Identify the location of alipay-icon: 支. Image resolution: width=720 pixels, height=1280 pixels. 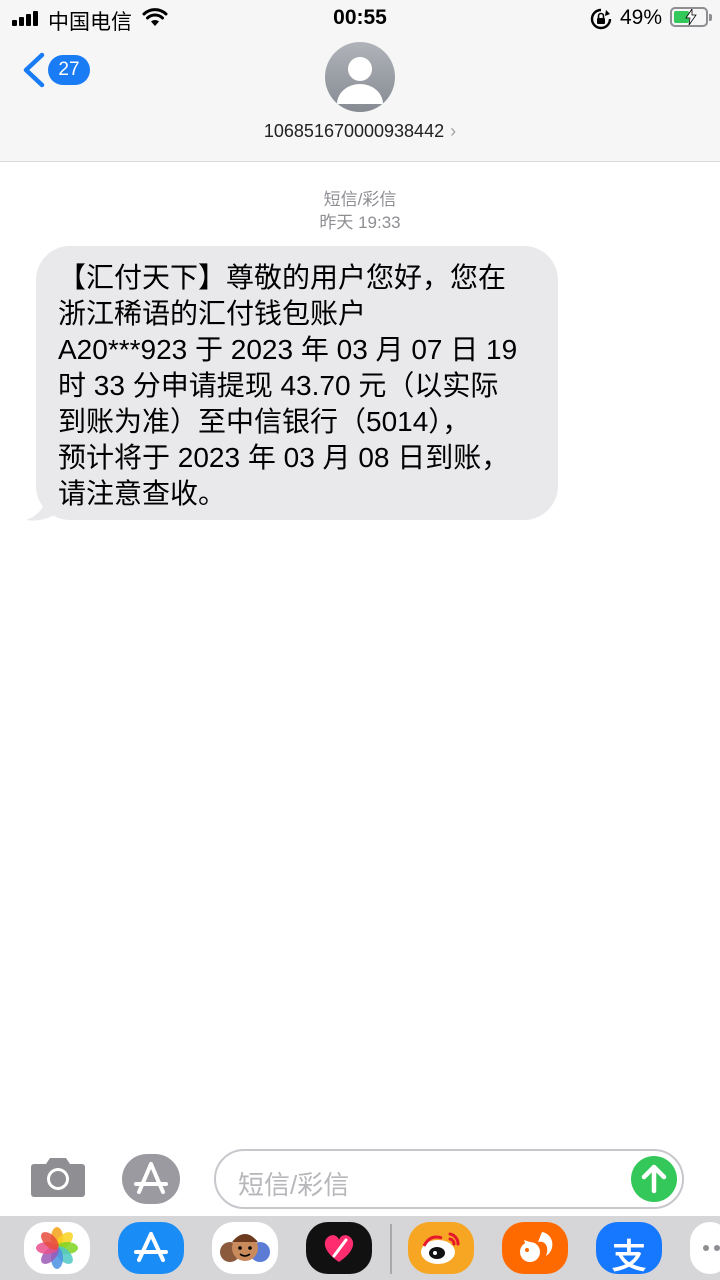
(629, 1248).